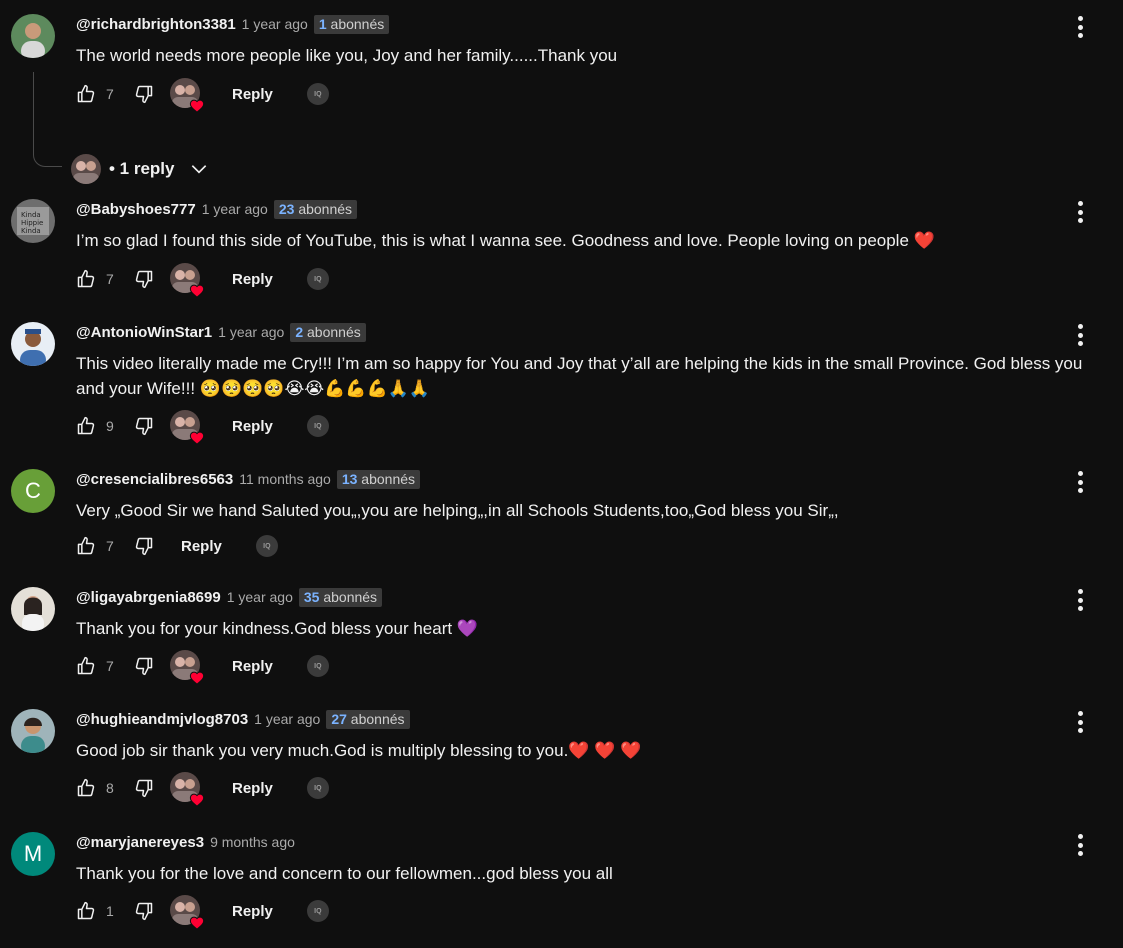  I want to click on action-bar: 1 Reply IQ, so click(202, 912).